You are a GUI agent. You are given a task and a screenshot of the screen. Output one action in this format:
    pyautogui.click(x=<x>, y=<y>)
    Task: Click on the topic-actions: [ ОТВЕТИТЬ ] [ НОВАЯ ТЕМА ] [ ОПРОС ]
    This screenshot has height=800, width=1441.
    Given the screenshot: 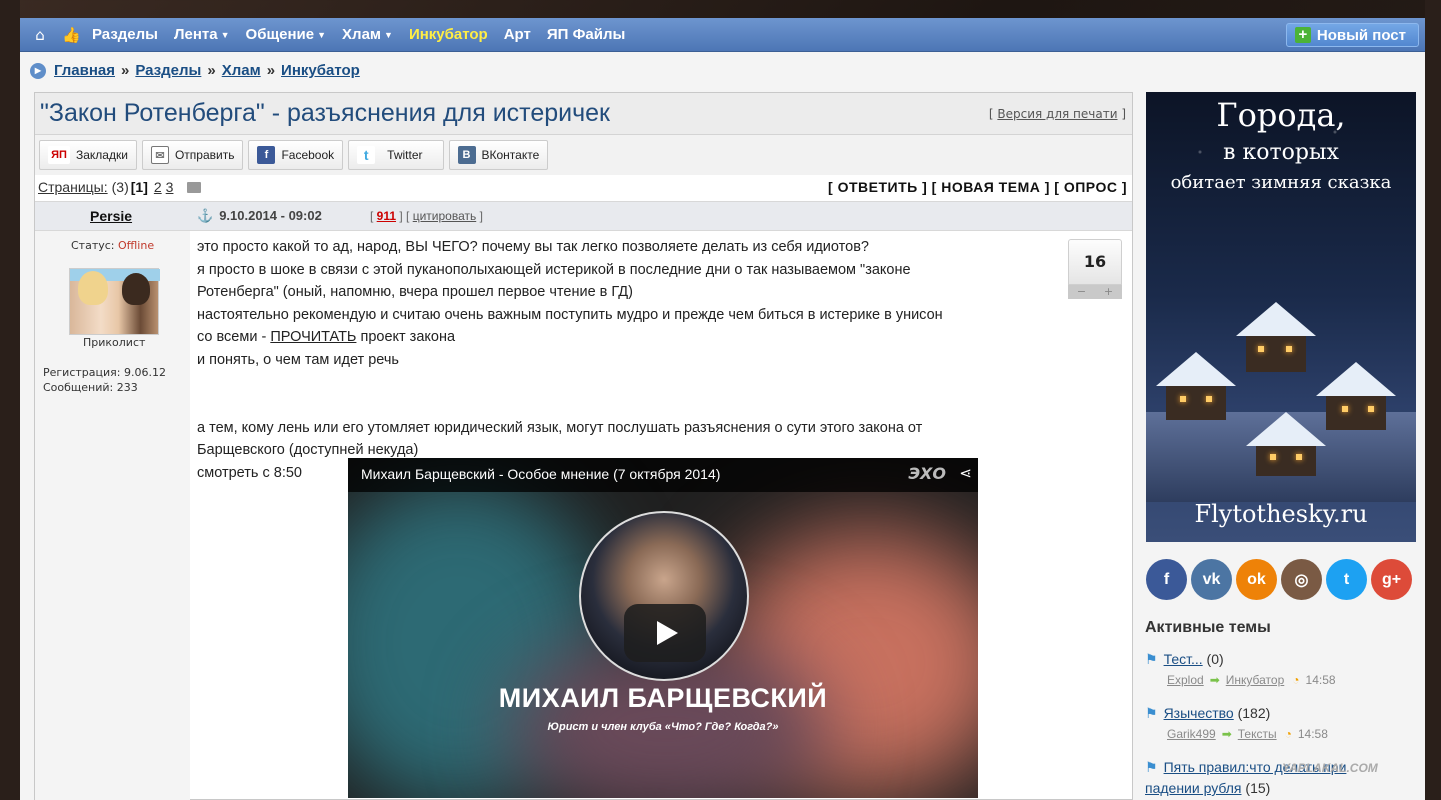 What is the action you would take?
    pyautogui.click(x=977, y=187)
    